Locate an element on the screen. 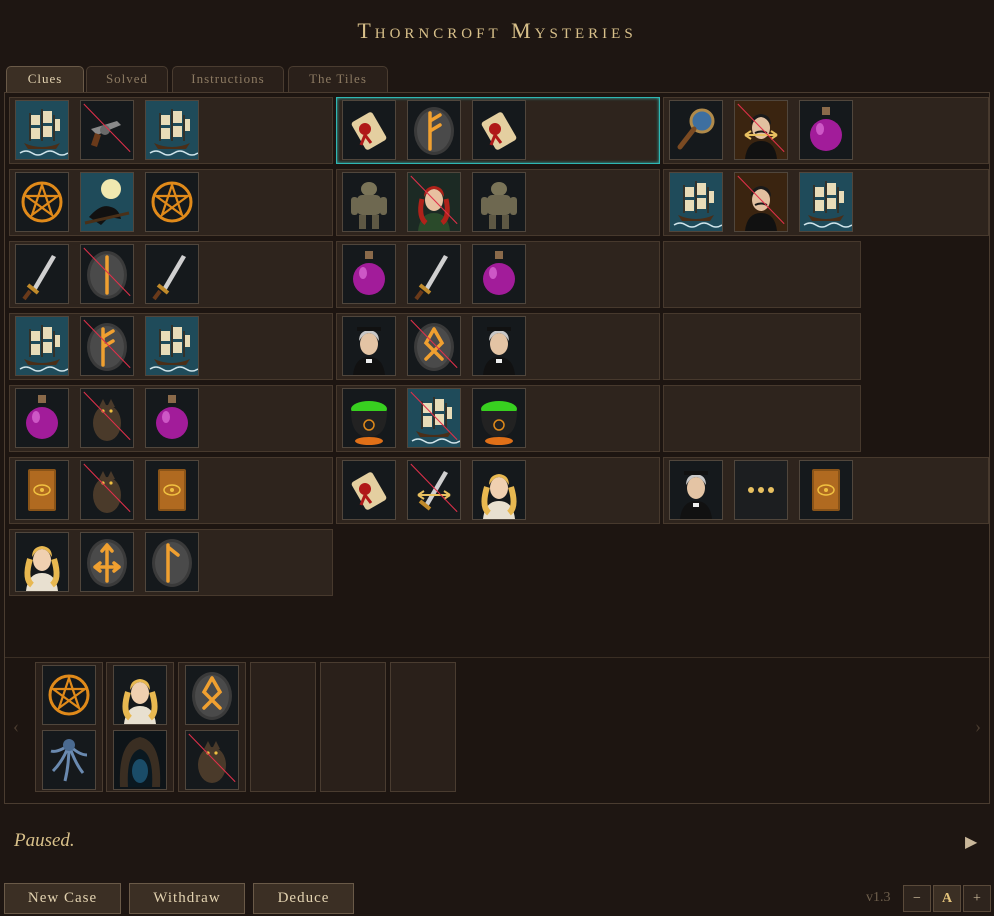 Image resolution: width=994 pixels, height=916 pixels. revolver-icon is located at coordinates (106, 134).